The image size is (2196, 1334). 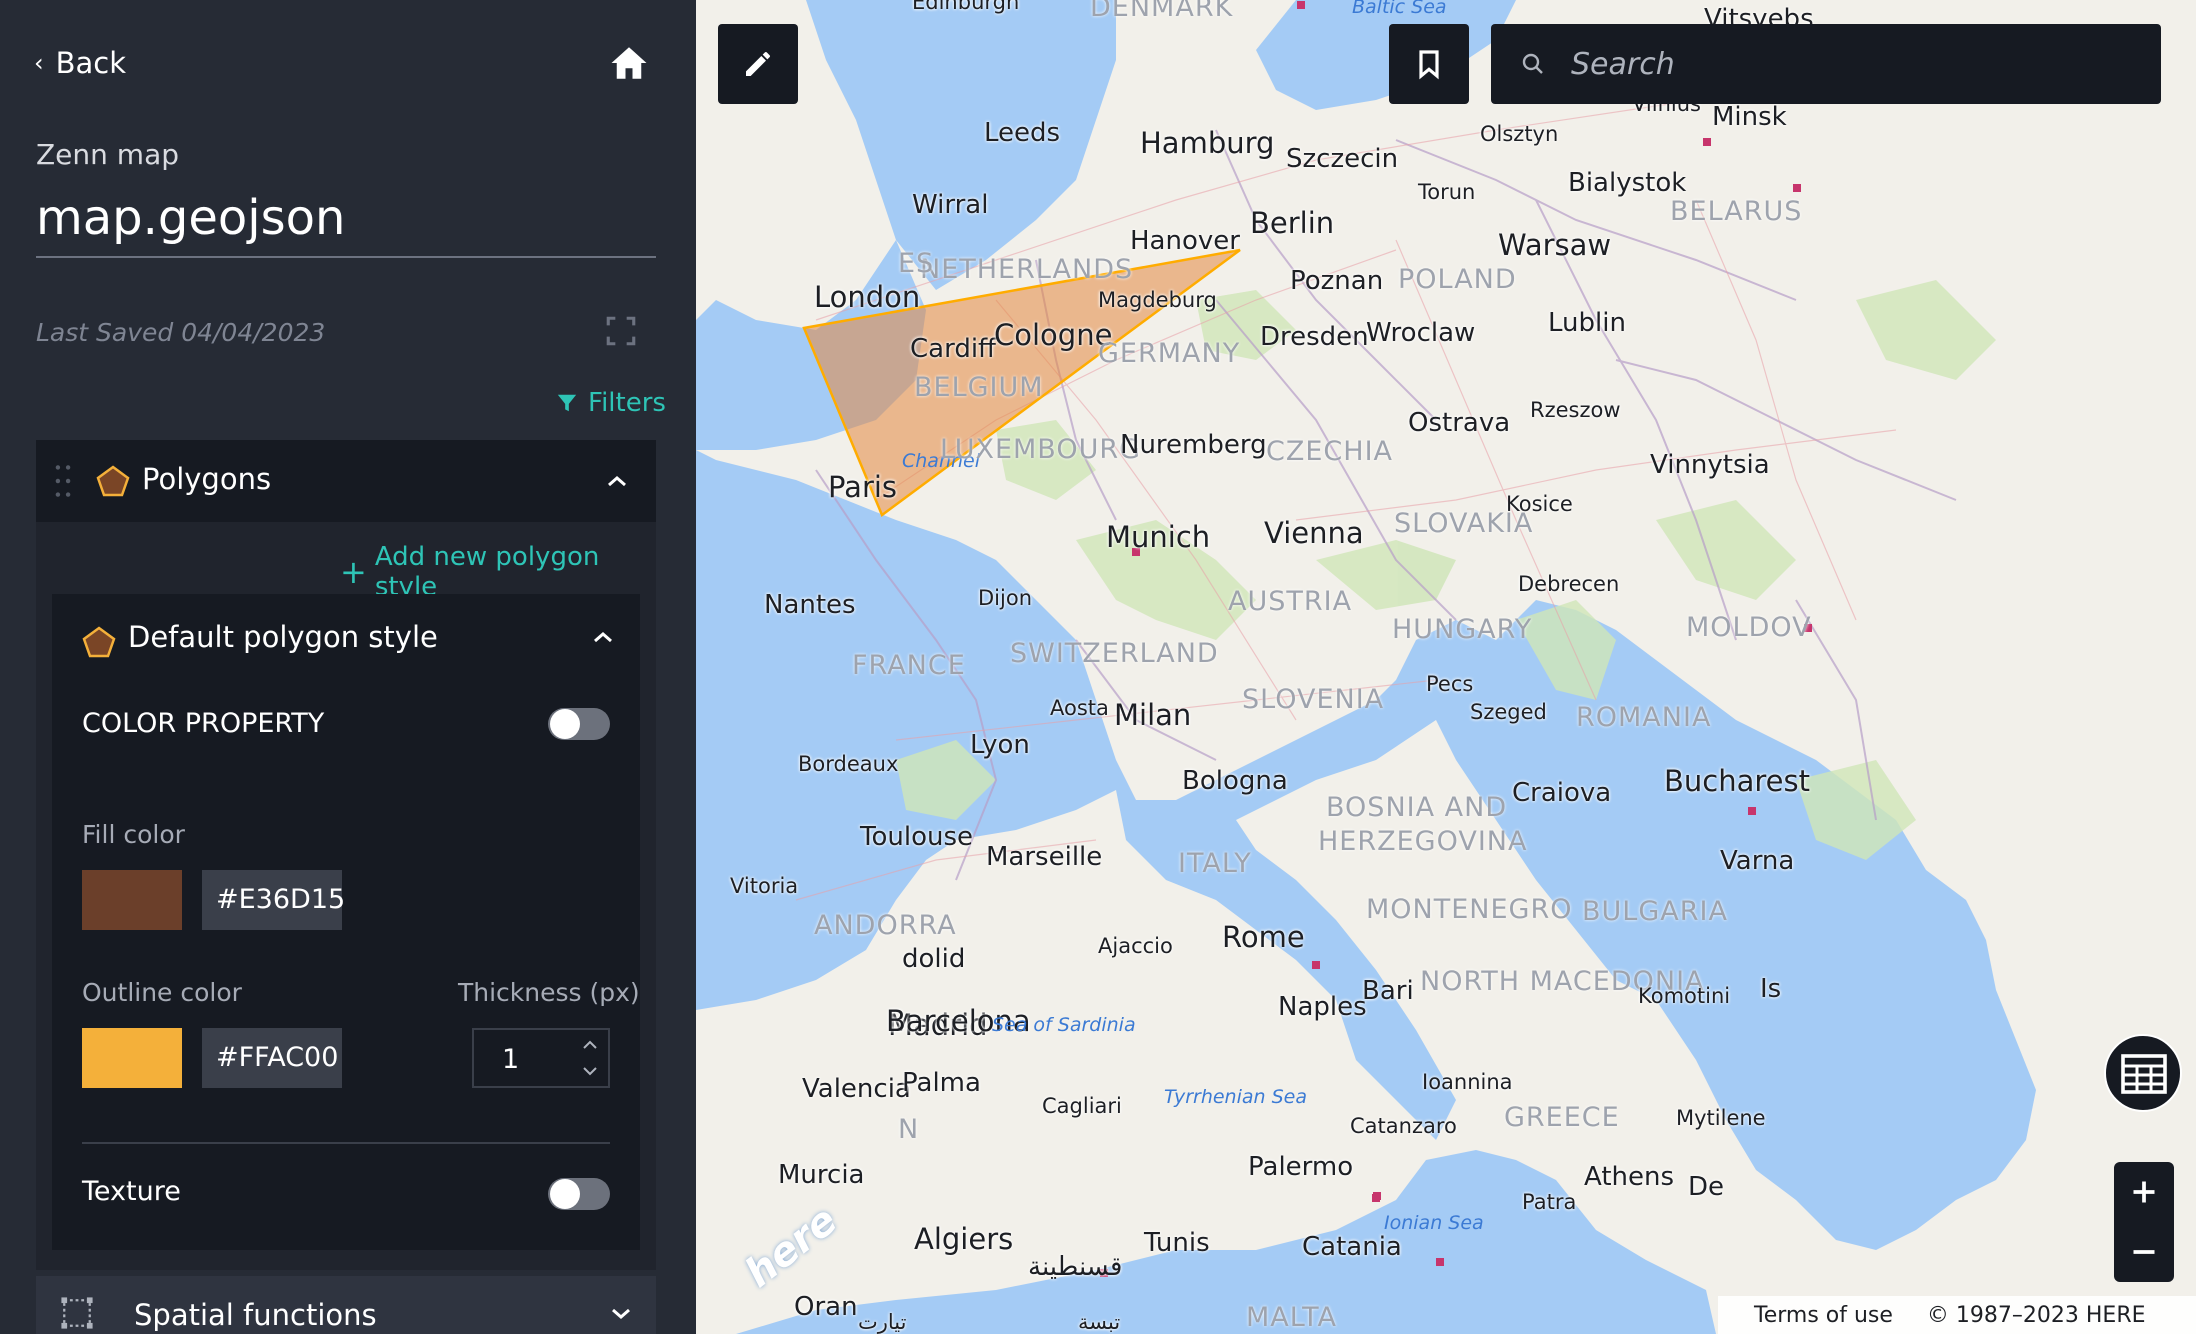 I want to click on search-bar, so click(x=1826, y=64).